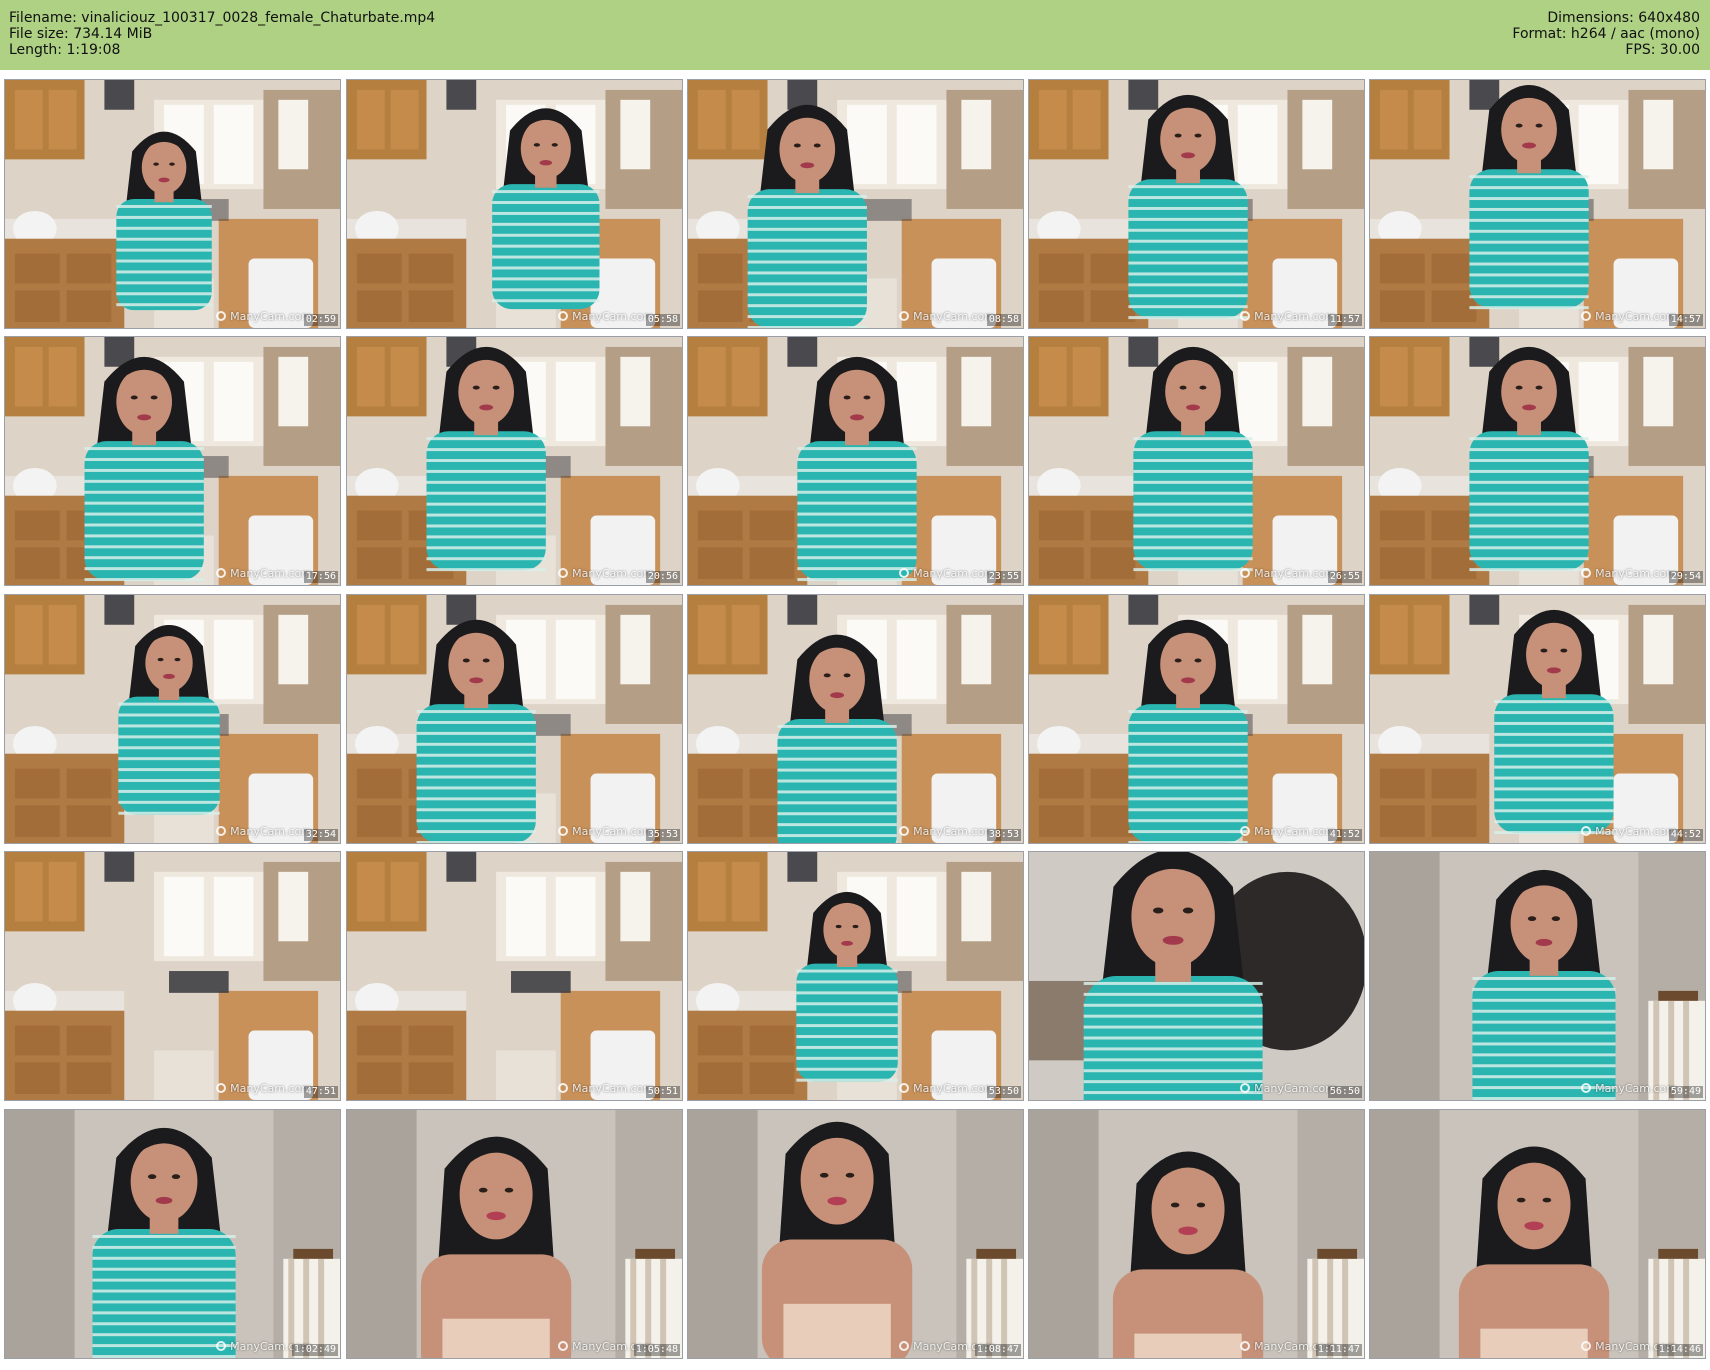 The image size is (1710, 1370). What do you see at coordinates (1196, 1234) in the screenshot?
I see `video-thumbnail: ManyCam.com 1:11:47` at bounding box center [1196, 1234].